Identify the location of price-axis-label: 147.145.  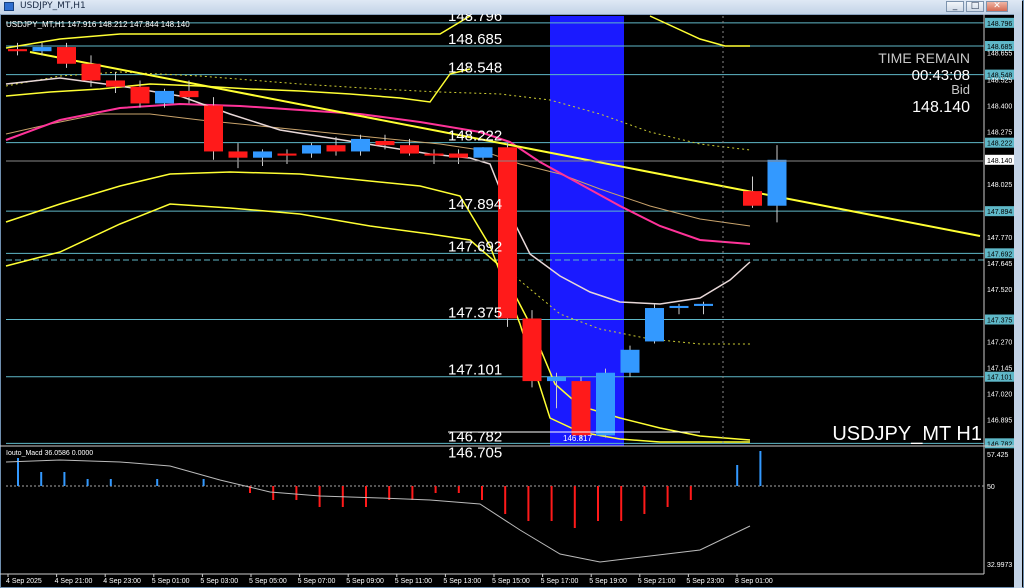
(999, 369).